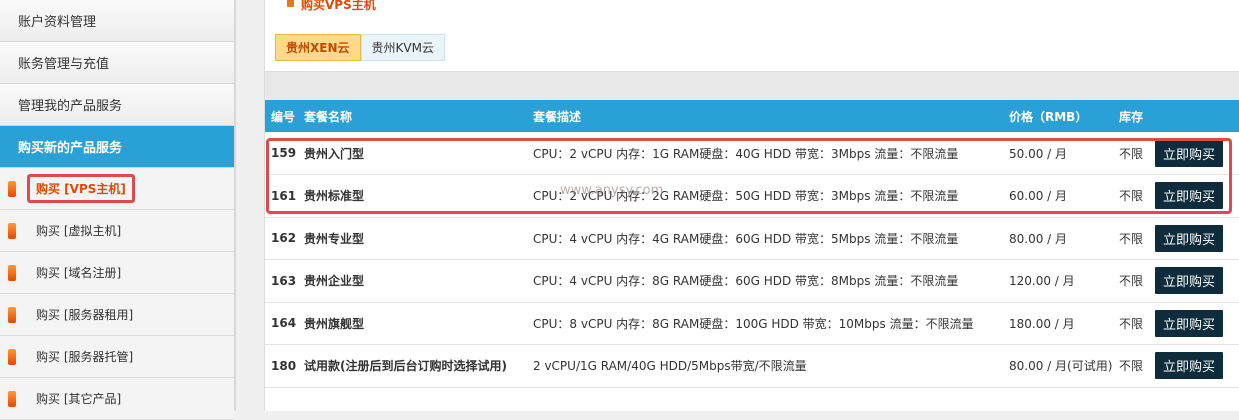 Image resolution: width=1239 pixels, height=420 pixels. I want to click on sidebar-item-label: 购买 [域名注册], so click(79, 273).